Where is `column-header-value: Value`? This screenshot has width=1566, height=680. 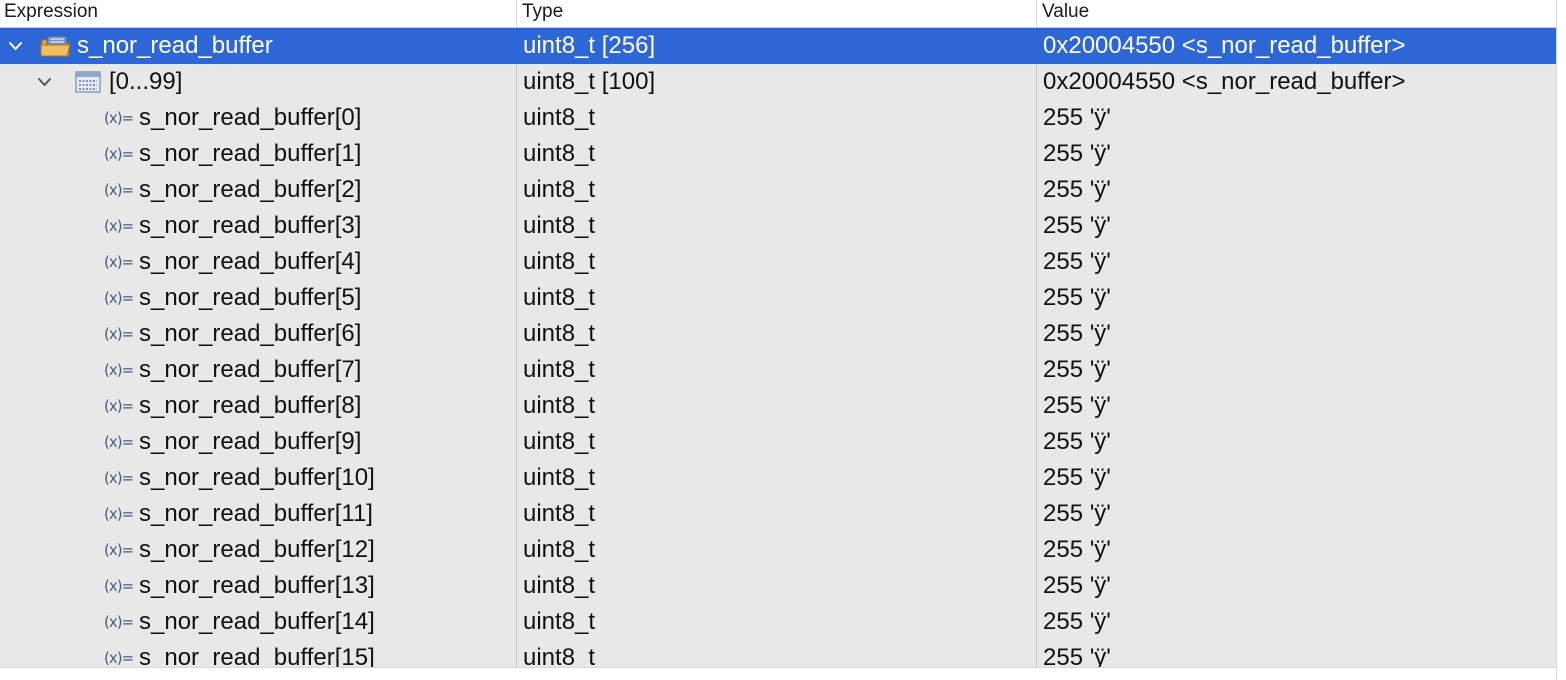 column-header-value: Value is located at coordinates (1296, 13).